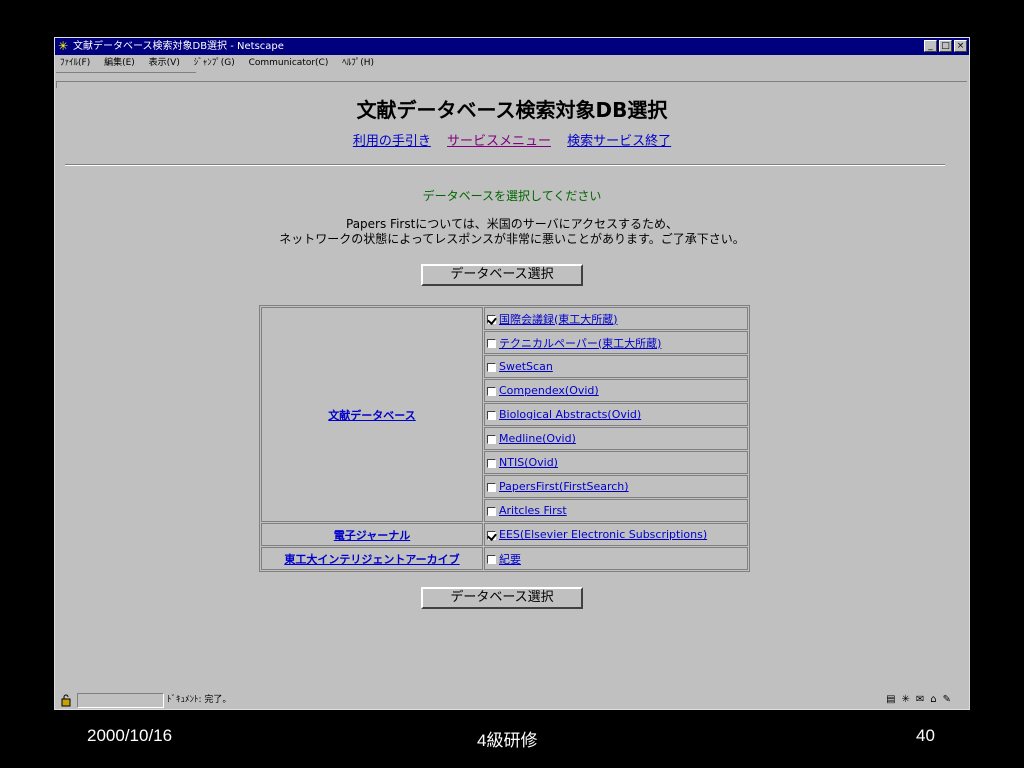 The image size is (1024, 768). I want to click on menu-go: ｼﾞｬﾝﾌﾟ(G), so click(214, 63).